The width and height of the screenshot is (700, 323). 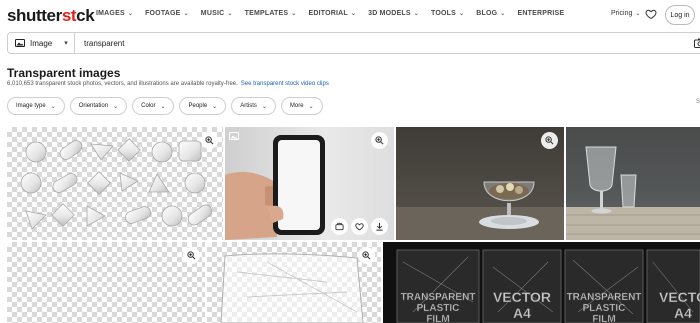 I want to click on filter-color: Color ⌄, so click(x=153, y=106).